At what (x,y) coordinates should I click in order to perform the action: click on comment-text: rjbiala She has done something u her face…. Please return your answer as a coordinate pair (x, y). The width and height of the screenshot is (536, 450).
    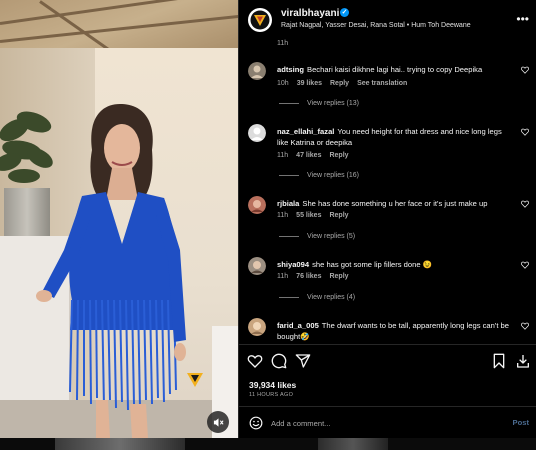
    Looking at the image, I should click on (396, 203).